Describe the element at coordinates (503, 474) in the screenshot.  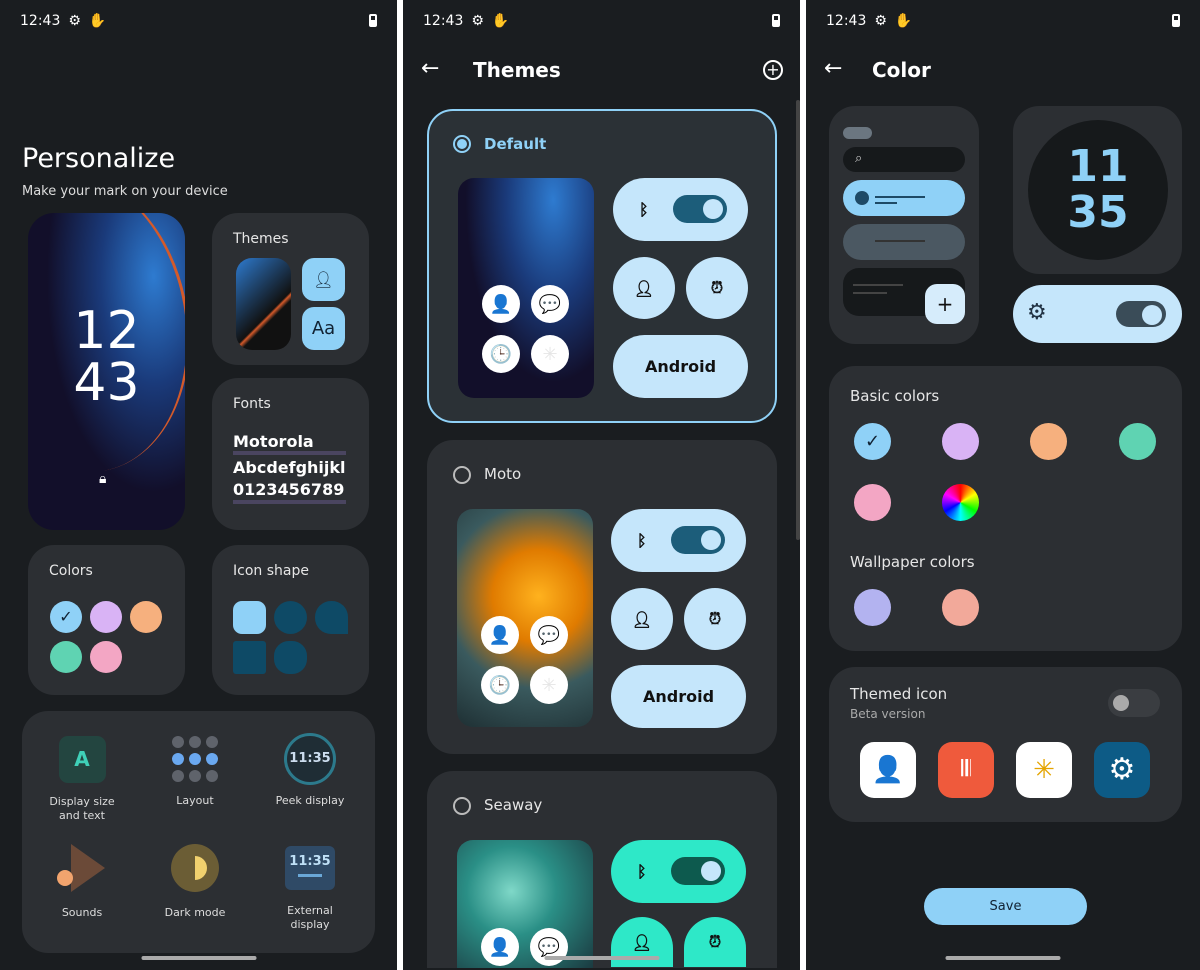
I see `theme-name: Moto` at that location.